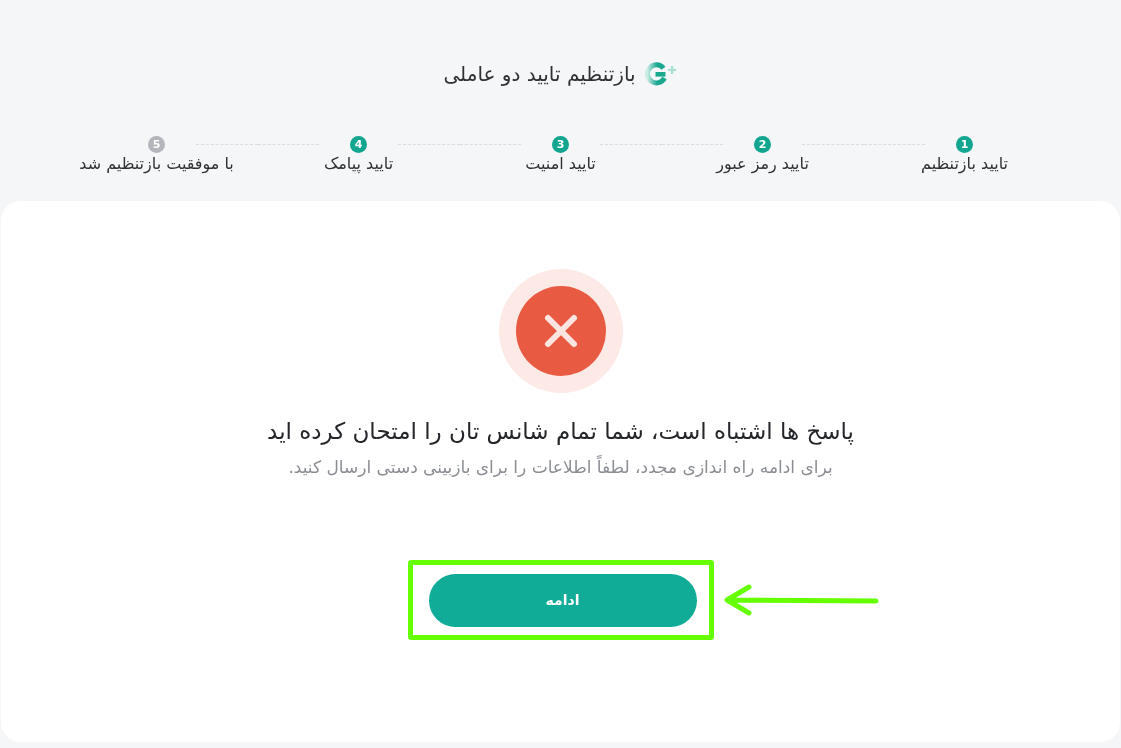 Image resolution: width=1121 pixels, height=748 pixels. Describe the element at coordinates (560, 164) in the screenshot. I see `step-label: تایید امنیت` at that location.